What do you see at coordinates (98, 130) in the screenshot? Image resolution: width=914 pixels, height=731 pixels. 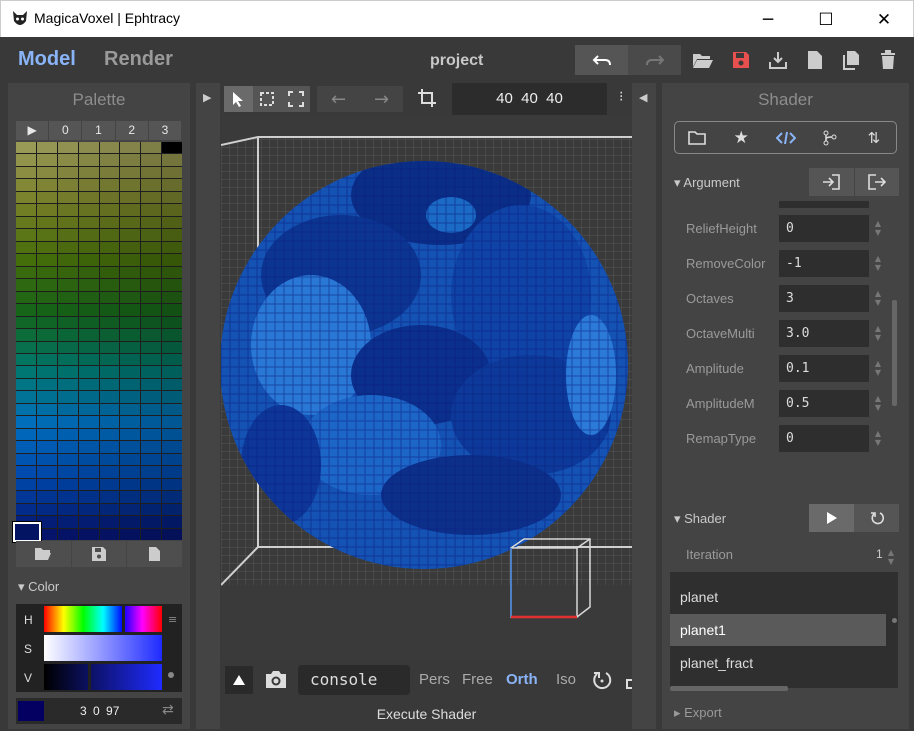 I see `palette-tab-1: 1` at bounding box center [98, 130].